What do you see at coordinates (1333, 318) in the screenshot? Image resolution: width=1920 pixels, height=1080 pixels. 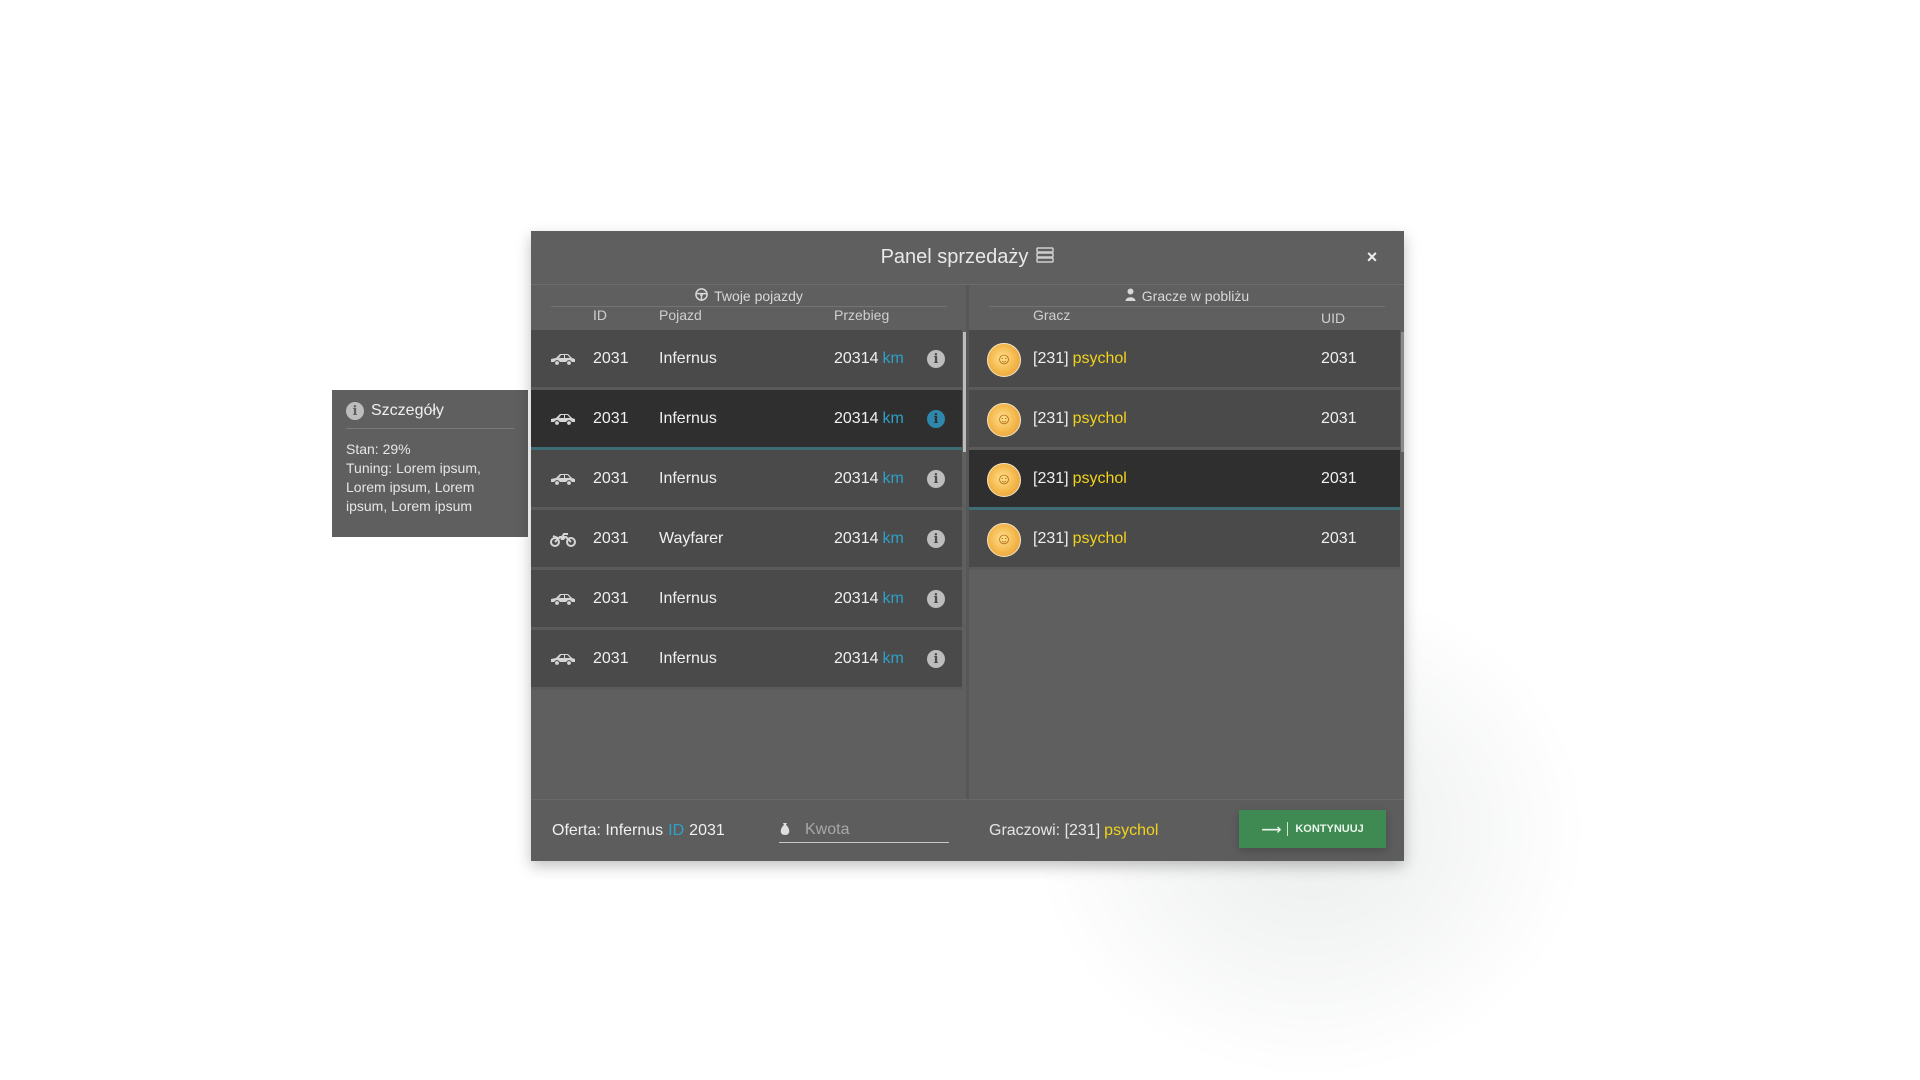 I see `col-header-uid: UID` at bounding box center [1333, 318].